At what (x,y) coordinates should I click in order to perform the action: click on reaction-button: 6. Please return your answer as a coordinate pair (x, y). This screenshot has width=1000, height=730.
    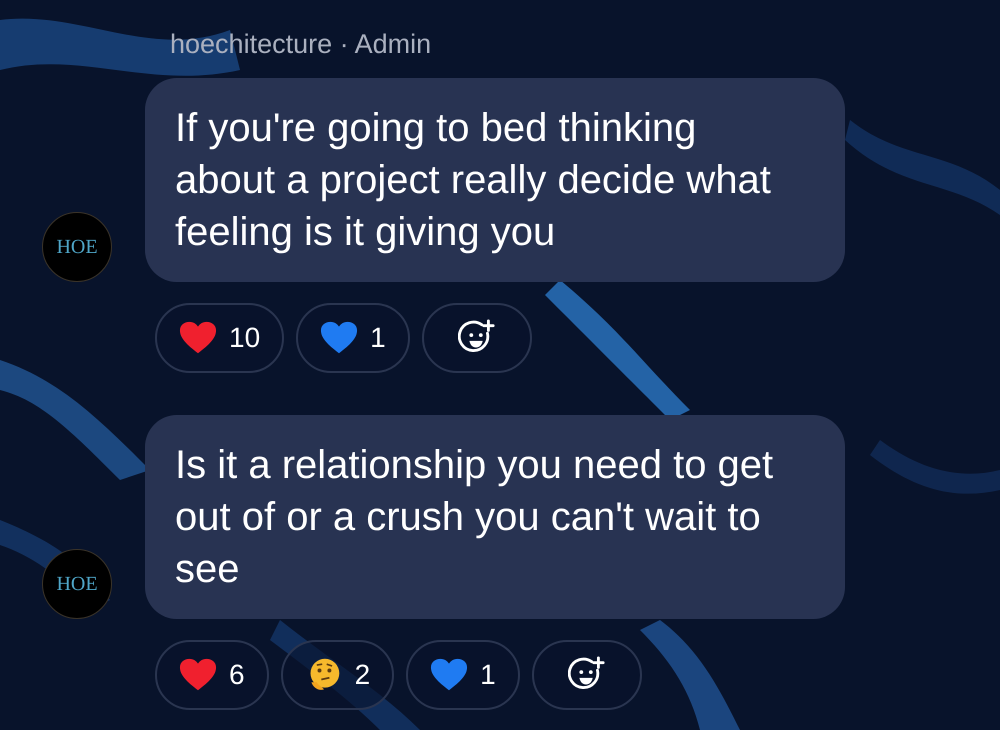
    Looking at the image, I should click on (212, 675).